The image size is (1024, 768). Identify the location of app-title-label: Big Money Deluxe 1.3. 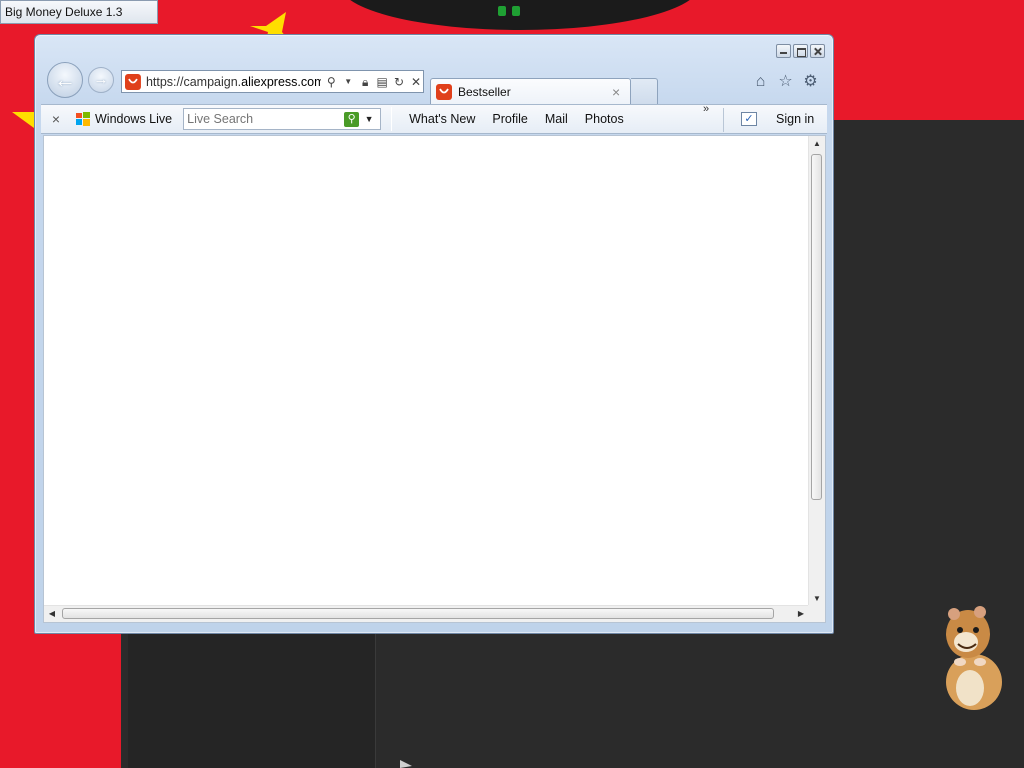
(79, 12).